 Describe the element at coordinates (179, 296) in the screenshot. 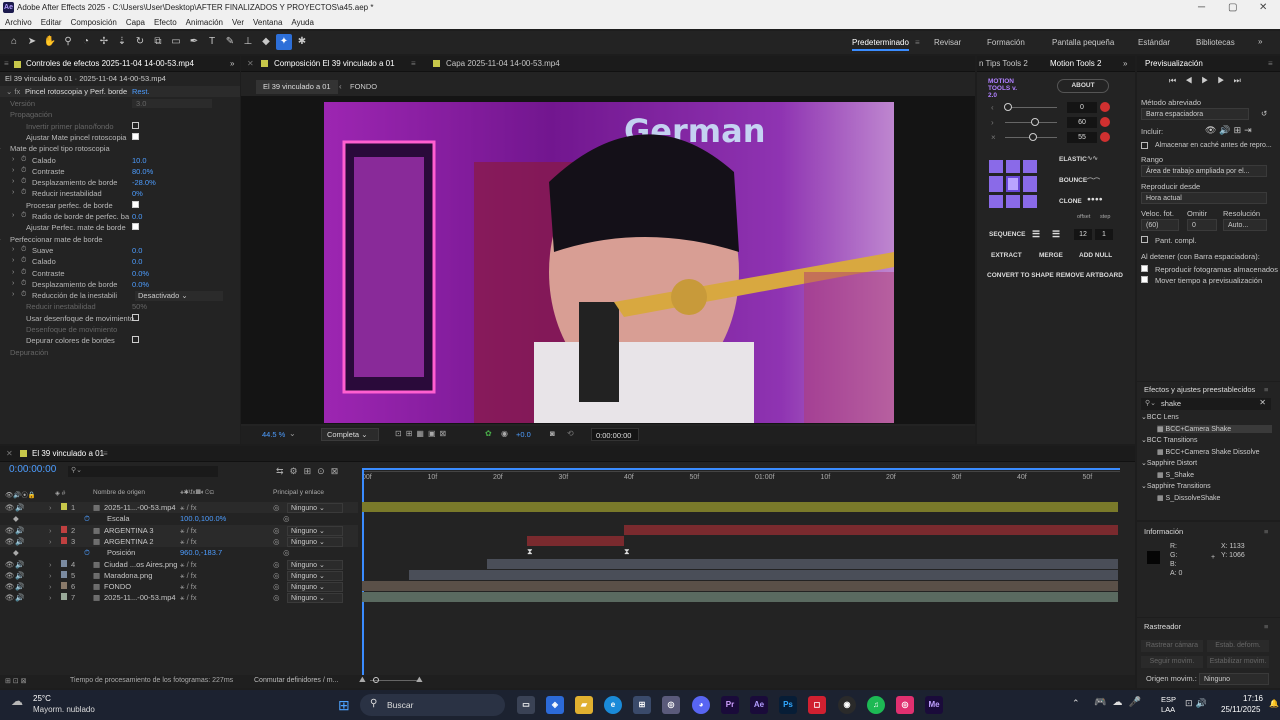

I see `property-value: Desactivado ⌄` at that location.